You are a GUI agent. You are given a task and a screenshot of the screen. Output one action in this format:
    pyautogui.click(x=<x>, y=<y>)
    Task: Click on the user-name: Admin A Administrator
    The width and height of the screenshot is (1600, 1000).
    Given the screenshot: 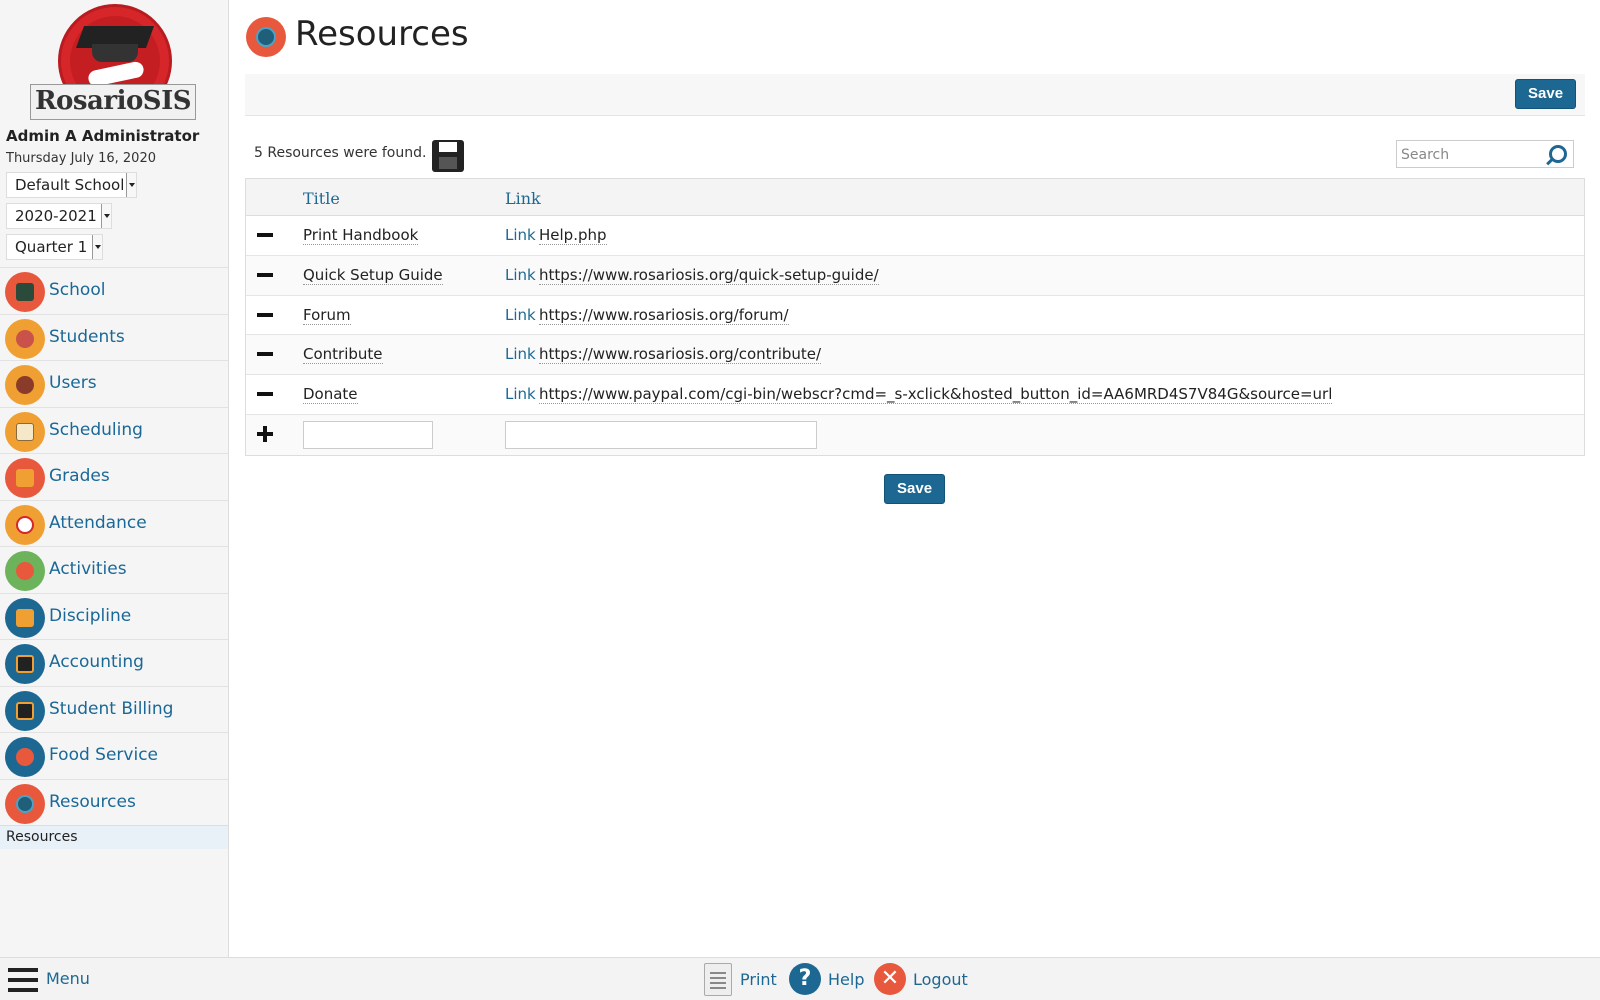 What is the action you would take?
    pyautogui.click(x=102, y=136)
    